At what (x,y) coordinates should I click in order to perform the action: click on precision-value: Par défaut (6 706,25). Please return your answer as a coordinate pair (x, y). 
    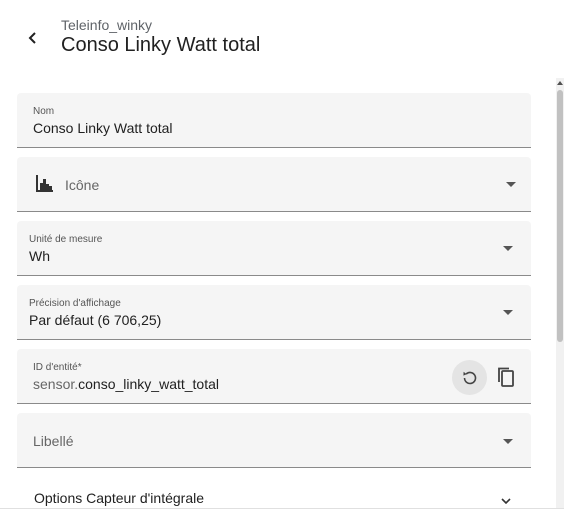
    Looking at the image, I should click on (95, 320).